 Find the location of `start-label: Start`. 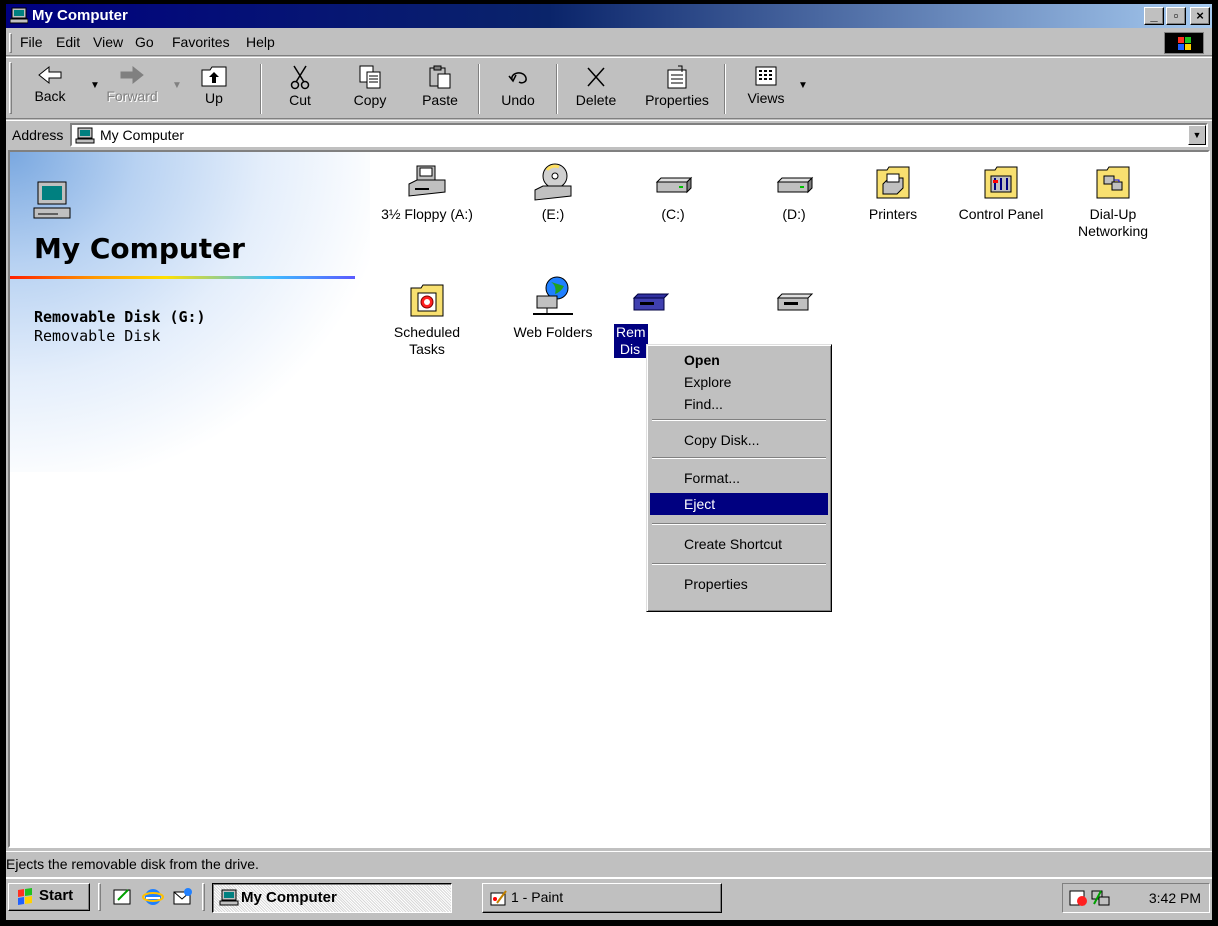

start-label: Start is located at coordinates (56, 895).